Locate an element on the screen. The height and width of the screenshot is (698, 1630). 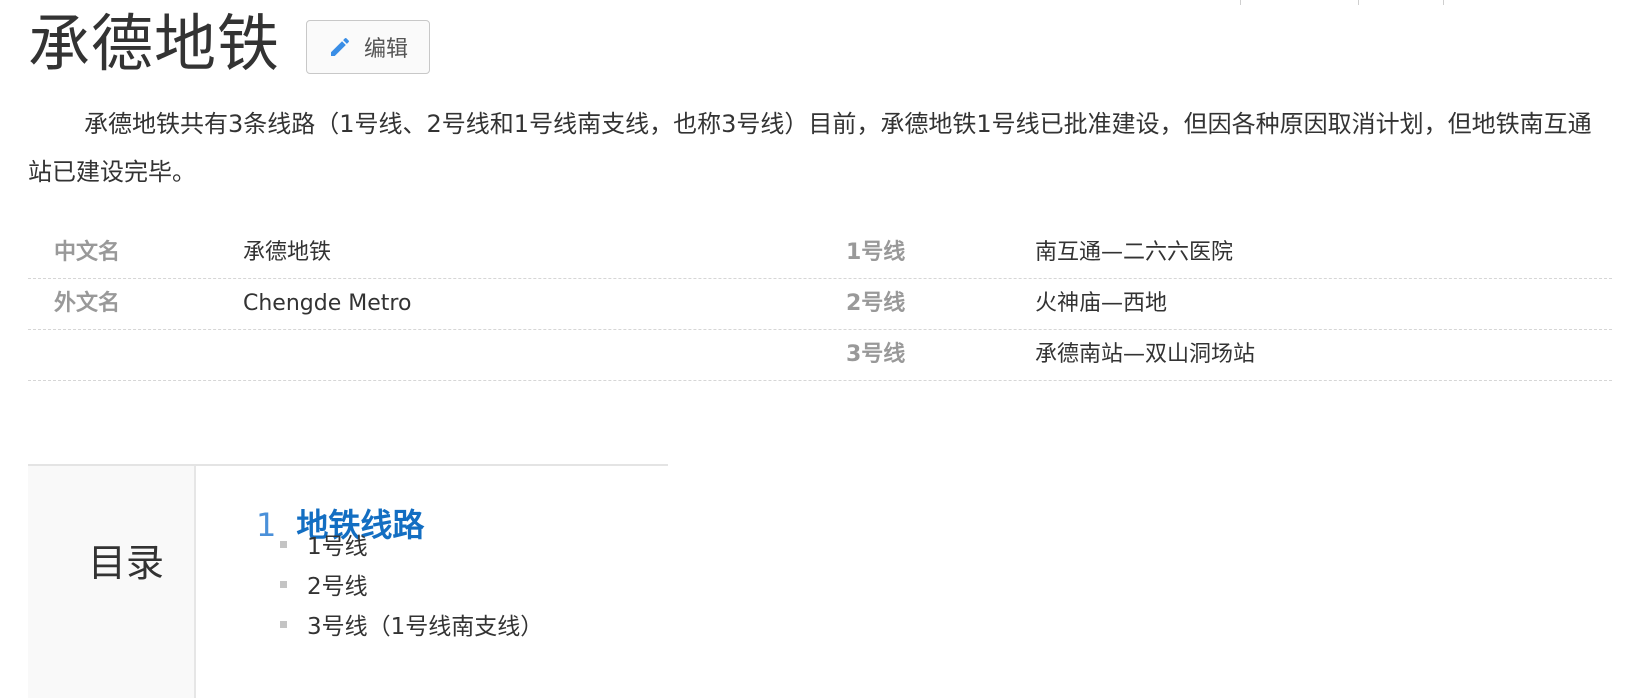
toc-item-line-1: 1号线 is located at coordinates (324, 547).